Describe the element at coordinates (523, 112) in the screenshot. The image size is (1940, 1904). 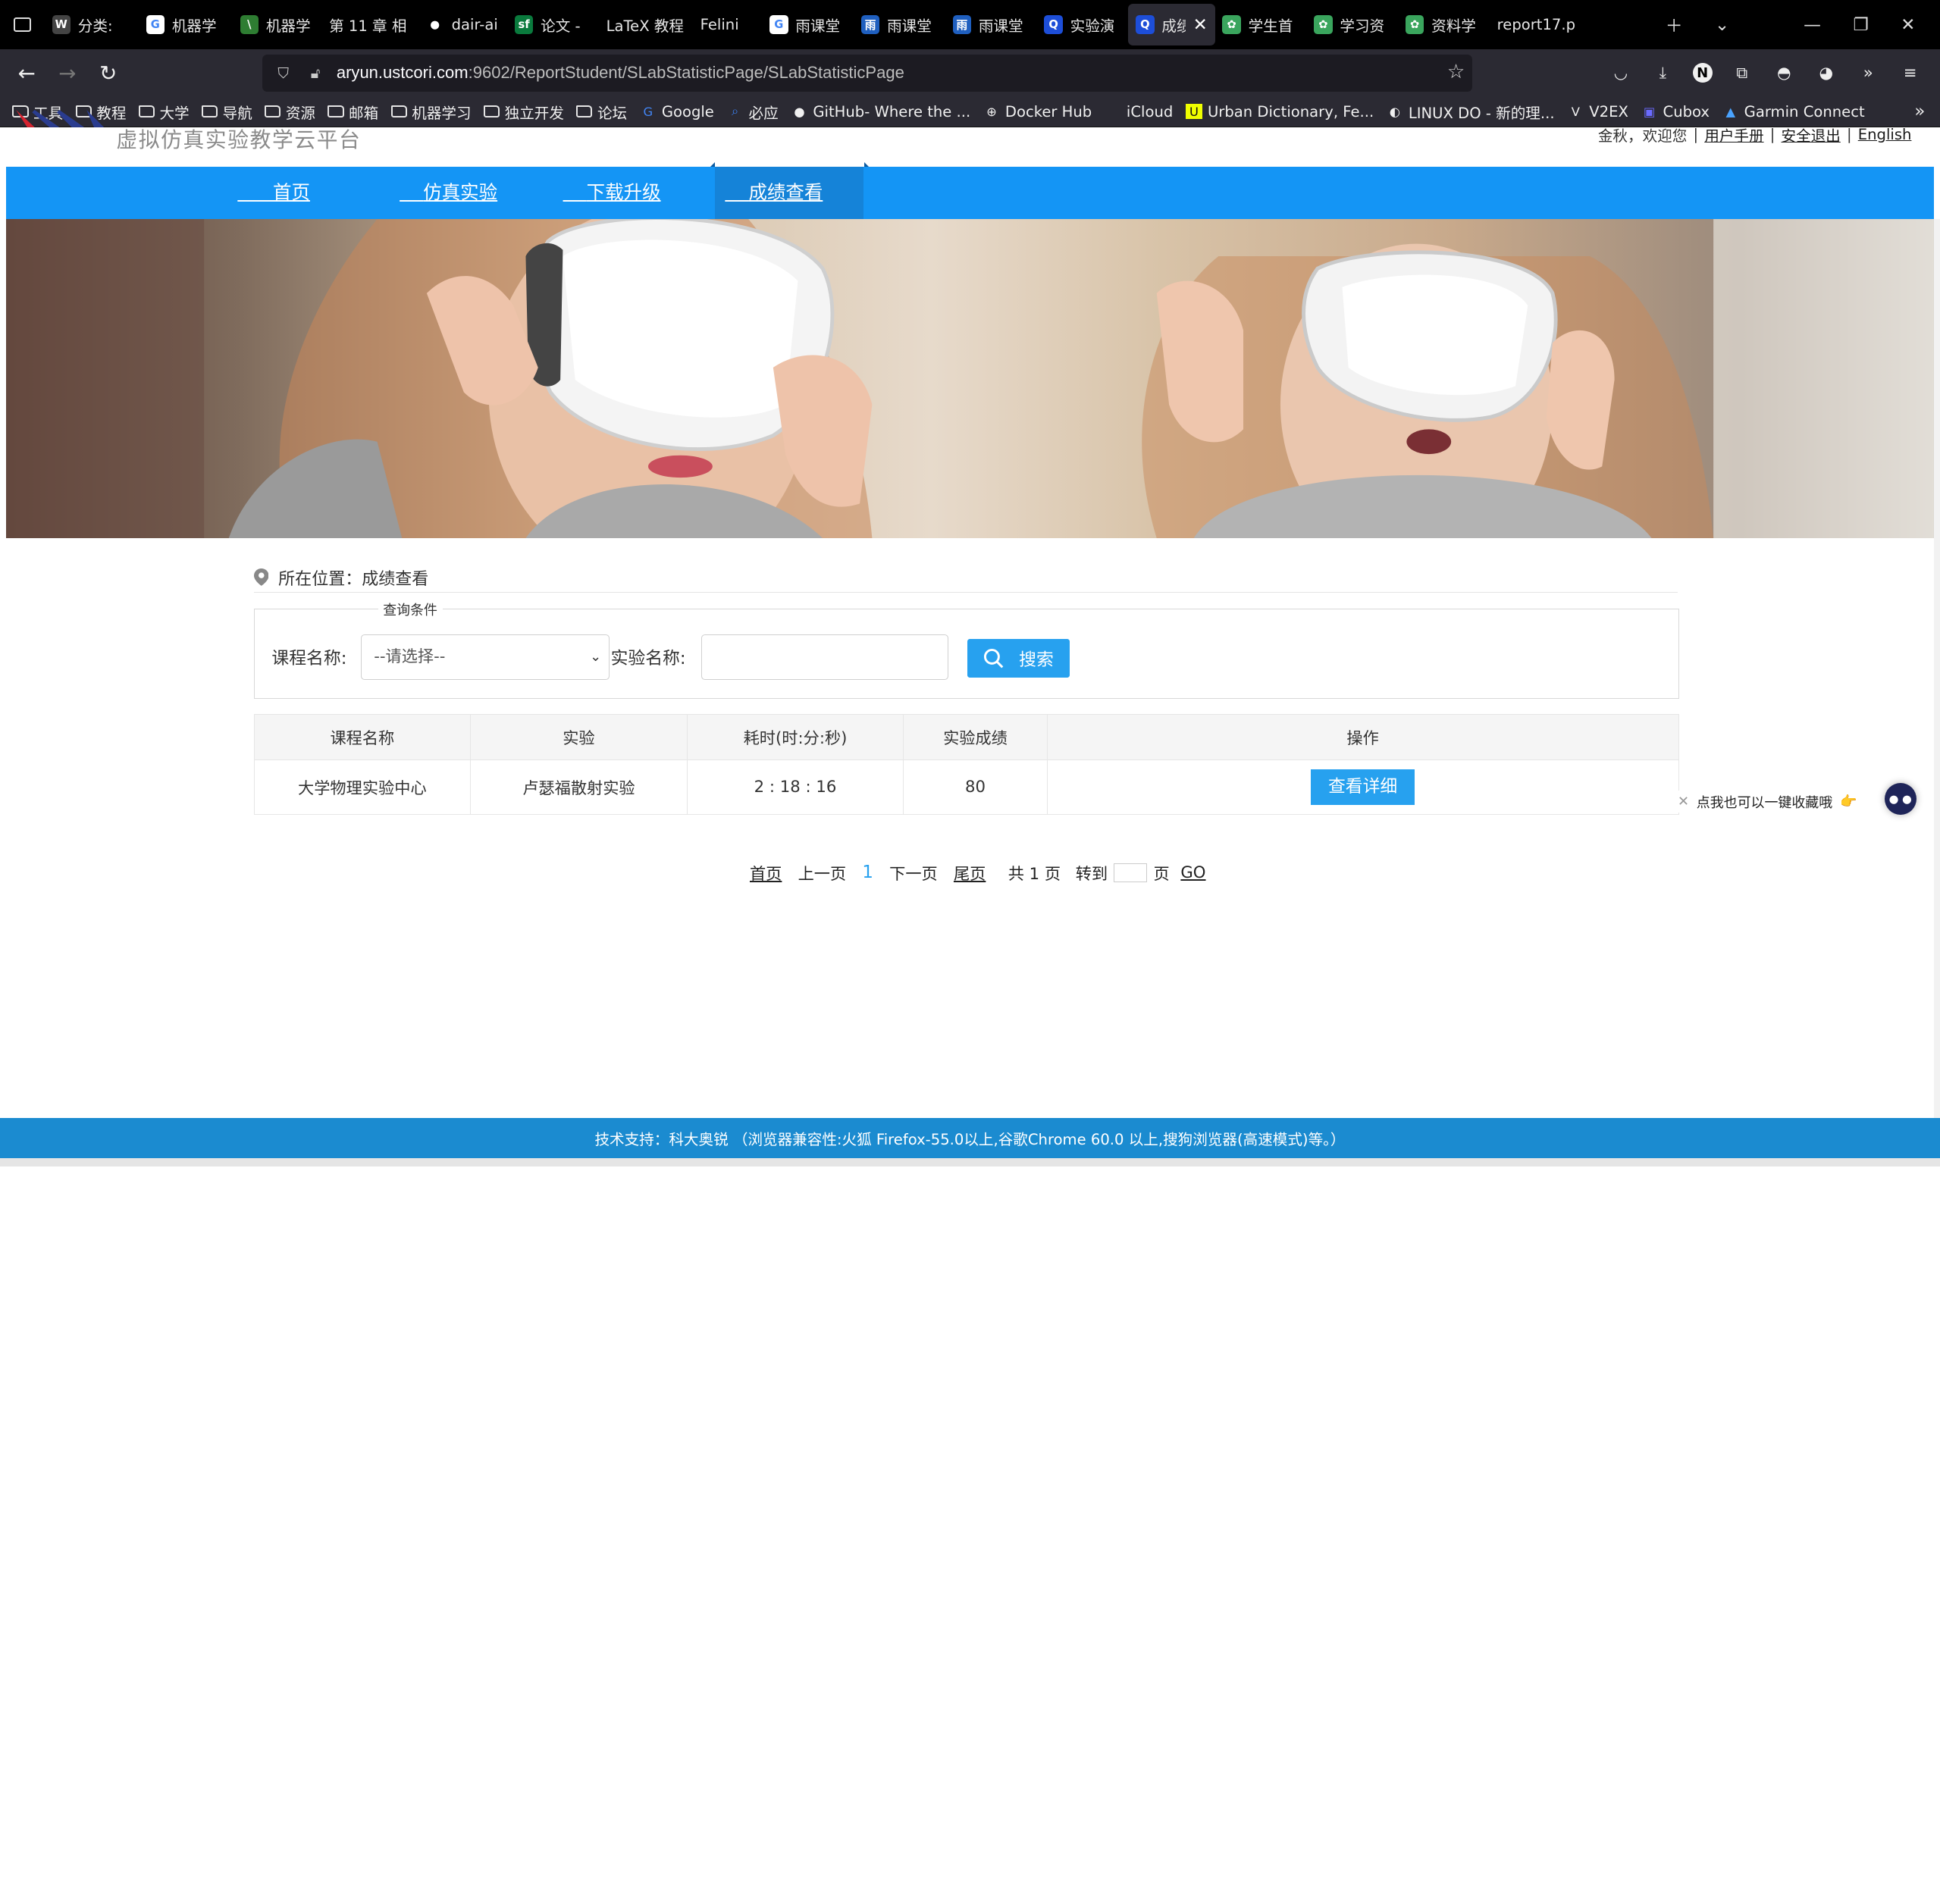
I see `bookmark-item: 独立开发` at that location.